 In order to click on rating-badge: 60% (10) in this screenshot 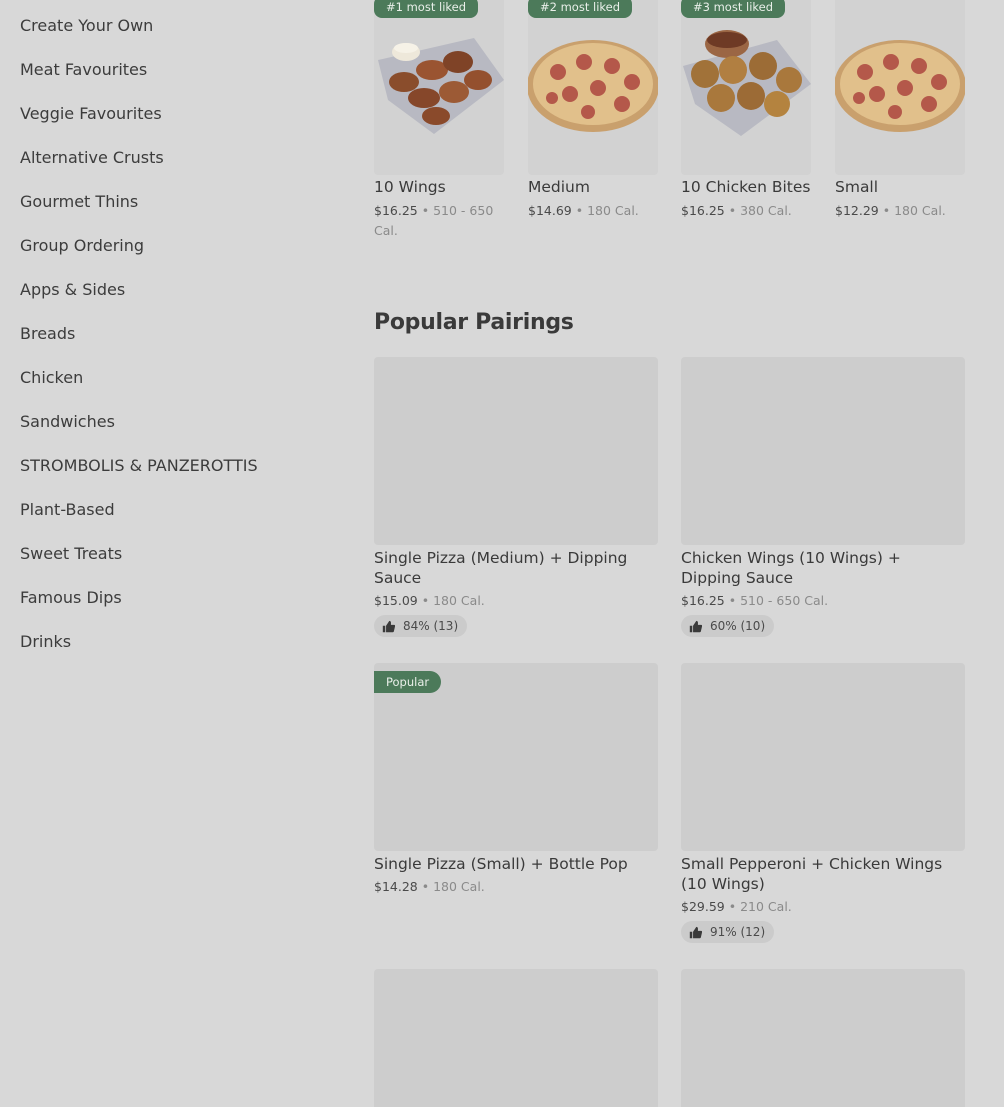, I will do `click(728, 626)`.